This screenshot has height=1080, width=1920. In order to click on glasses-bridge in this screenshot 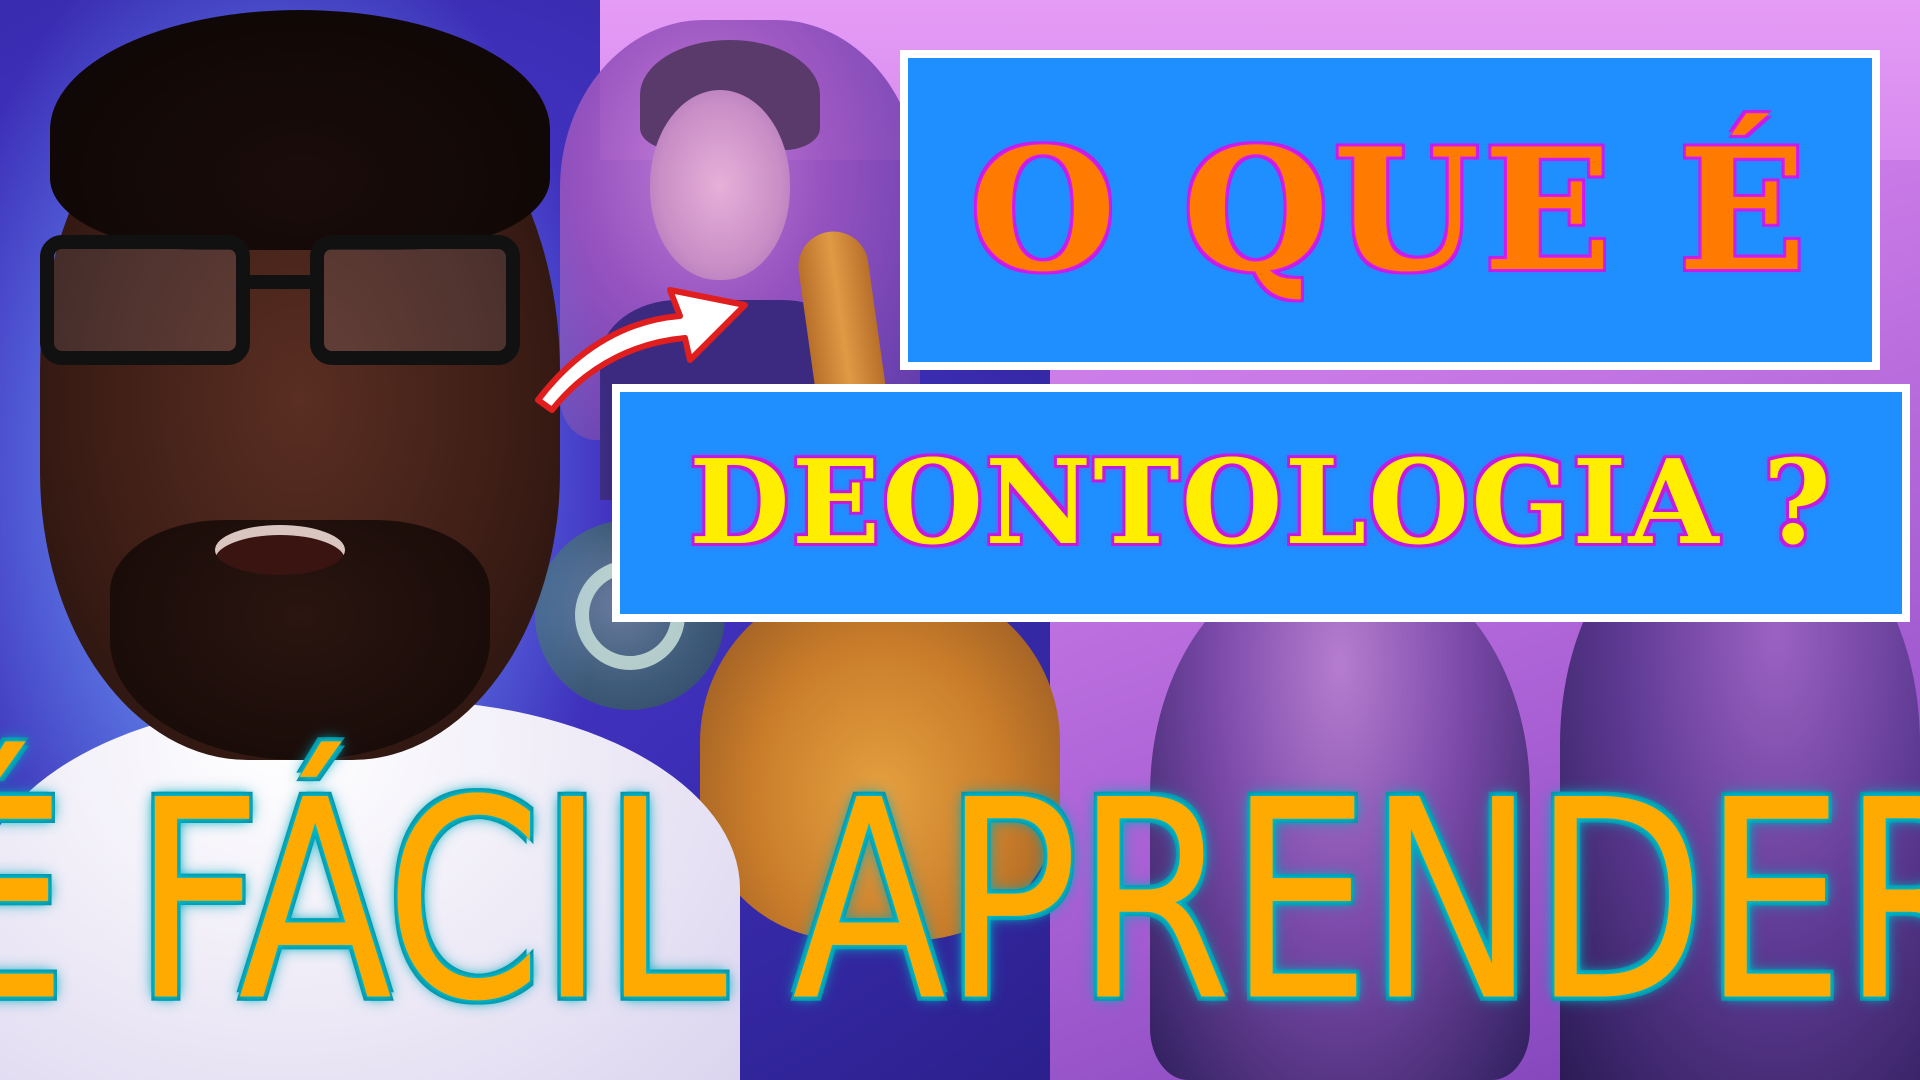, I will do `click(280, 282)`.